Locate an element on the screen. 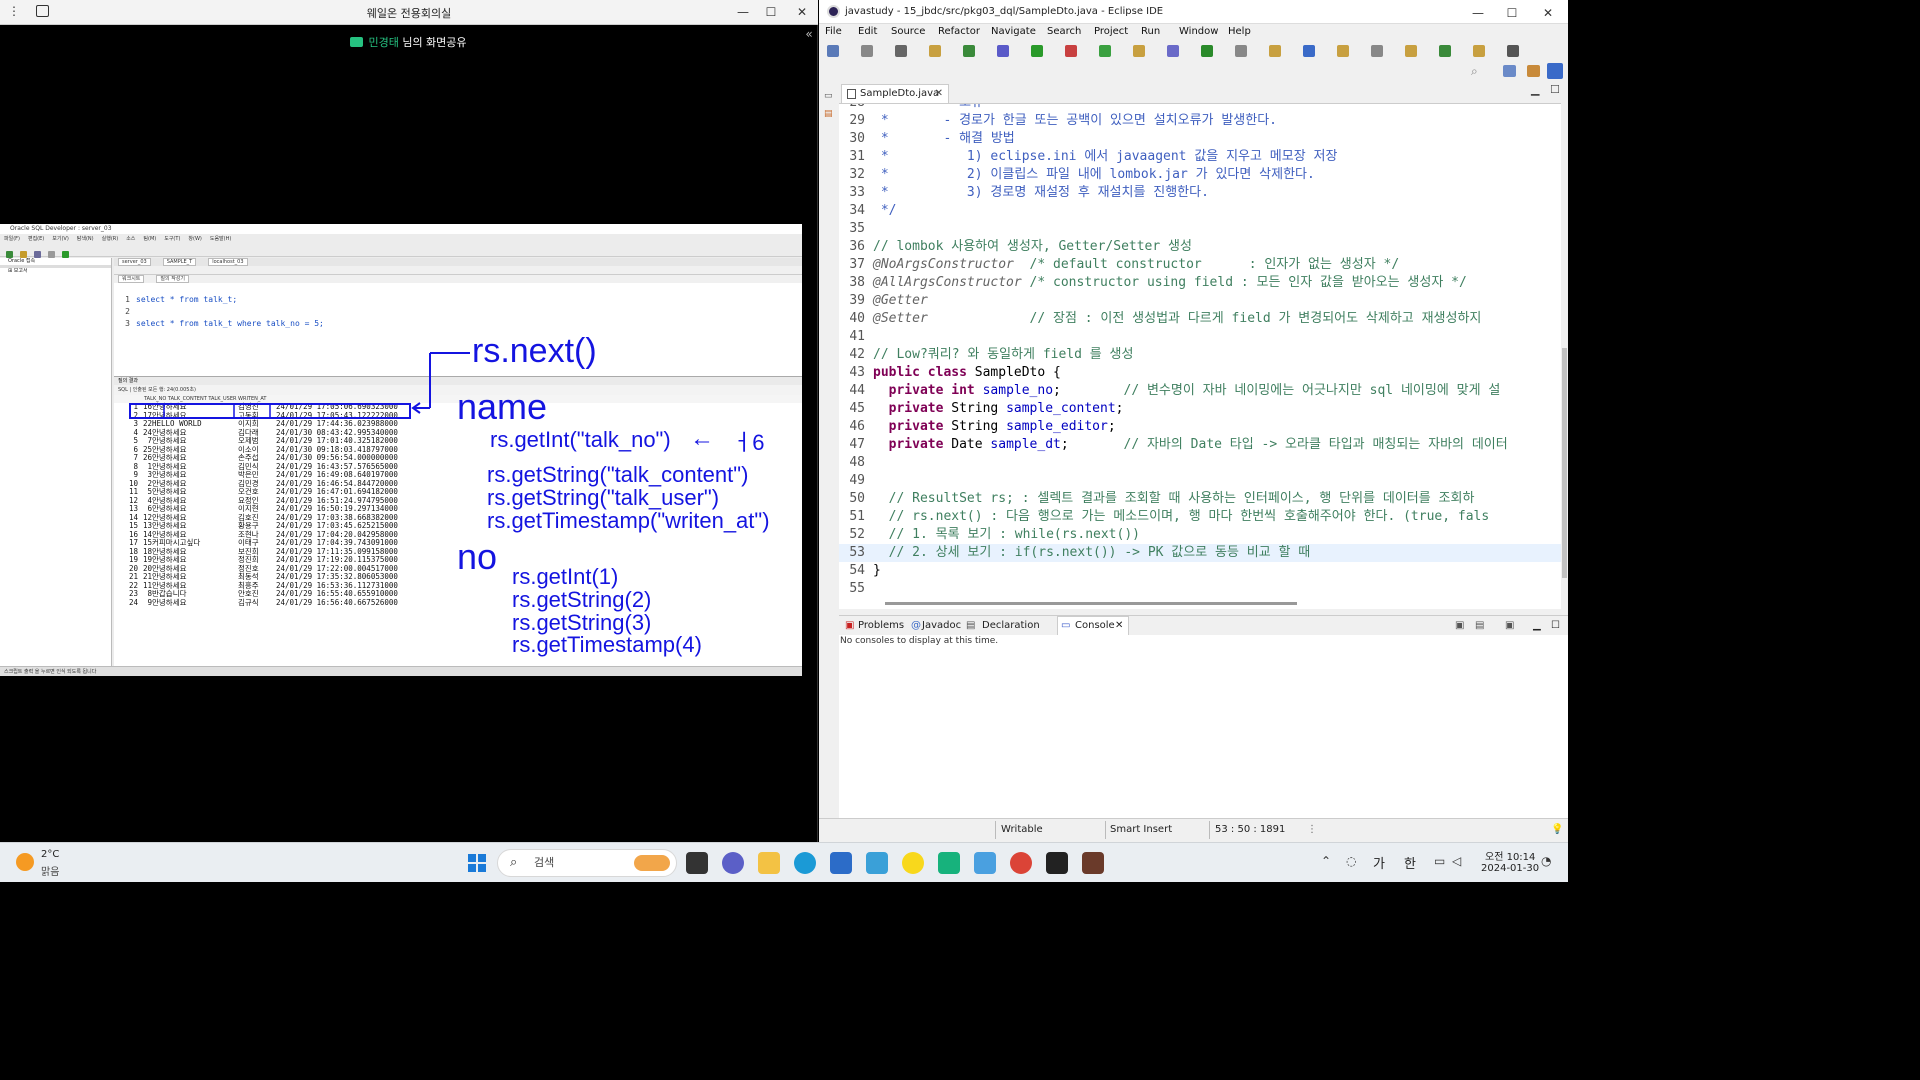  notepad-icon is located at coordinates (985, 863).